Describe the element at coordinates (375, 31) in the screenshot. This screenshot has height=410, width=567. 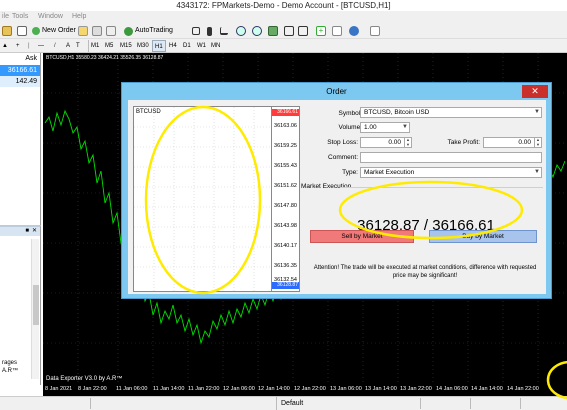
I see `templates-icon` at that location.